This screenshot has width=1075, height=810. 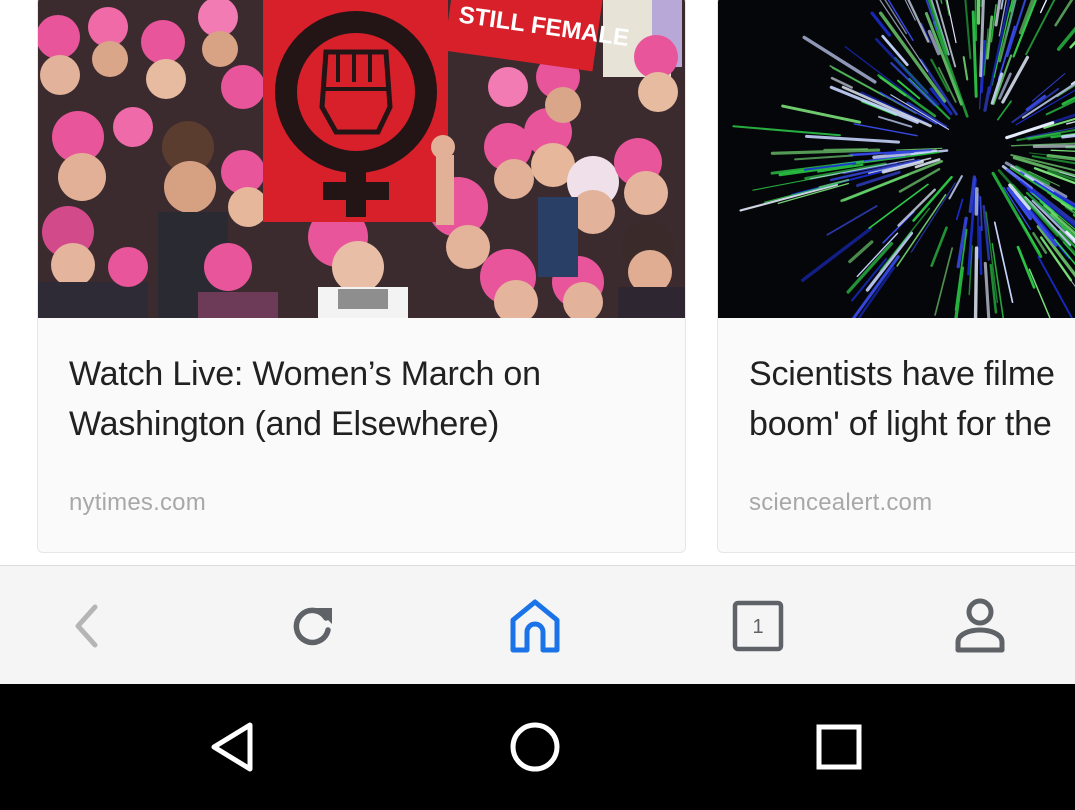 I want to click on light-streaks-image, so click(x=896, y=159).